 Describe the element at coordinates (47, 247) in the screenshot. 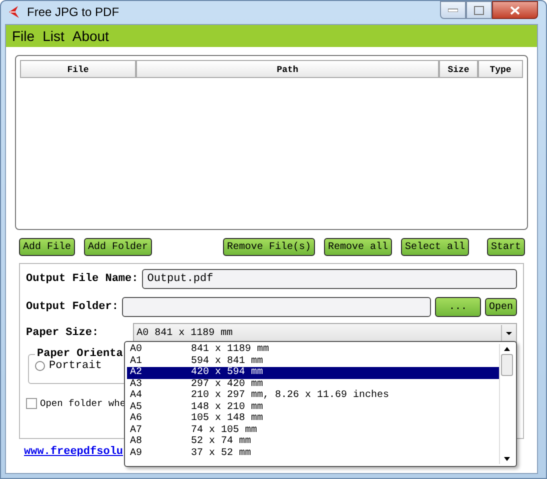

I see `list-action-button: Add File` at that location.